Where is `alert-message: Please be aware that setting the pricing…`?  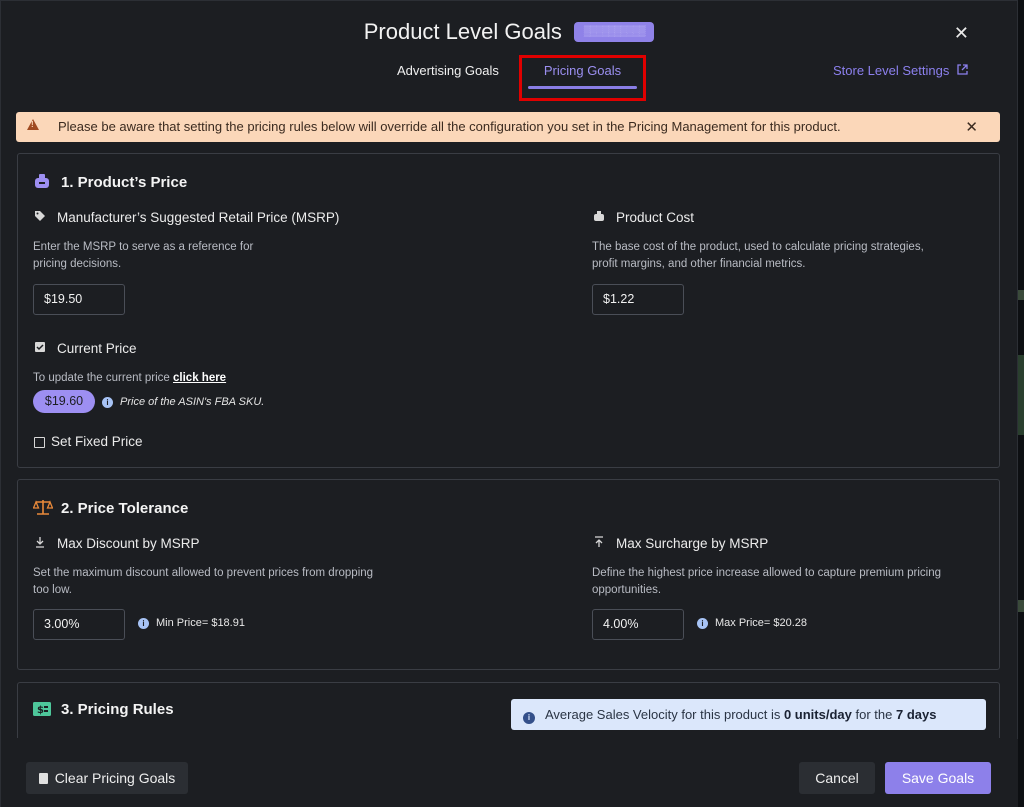 alert-message: Please be aware that setting the pricing… is located at coordinates (449, 126).